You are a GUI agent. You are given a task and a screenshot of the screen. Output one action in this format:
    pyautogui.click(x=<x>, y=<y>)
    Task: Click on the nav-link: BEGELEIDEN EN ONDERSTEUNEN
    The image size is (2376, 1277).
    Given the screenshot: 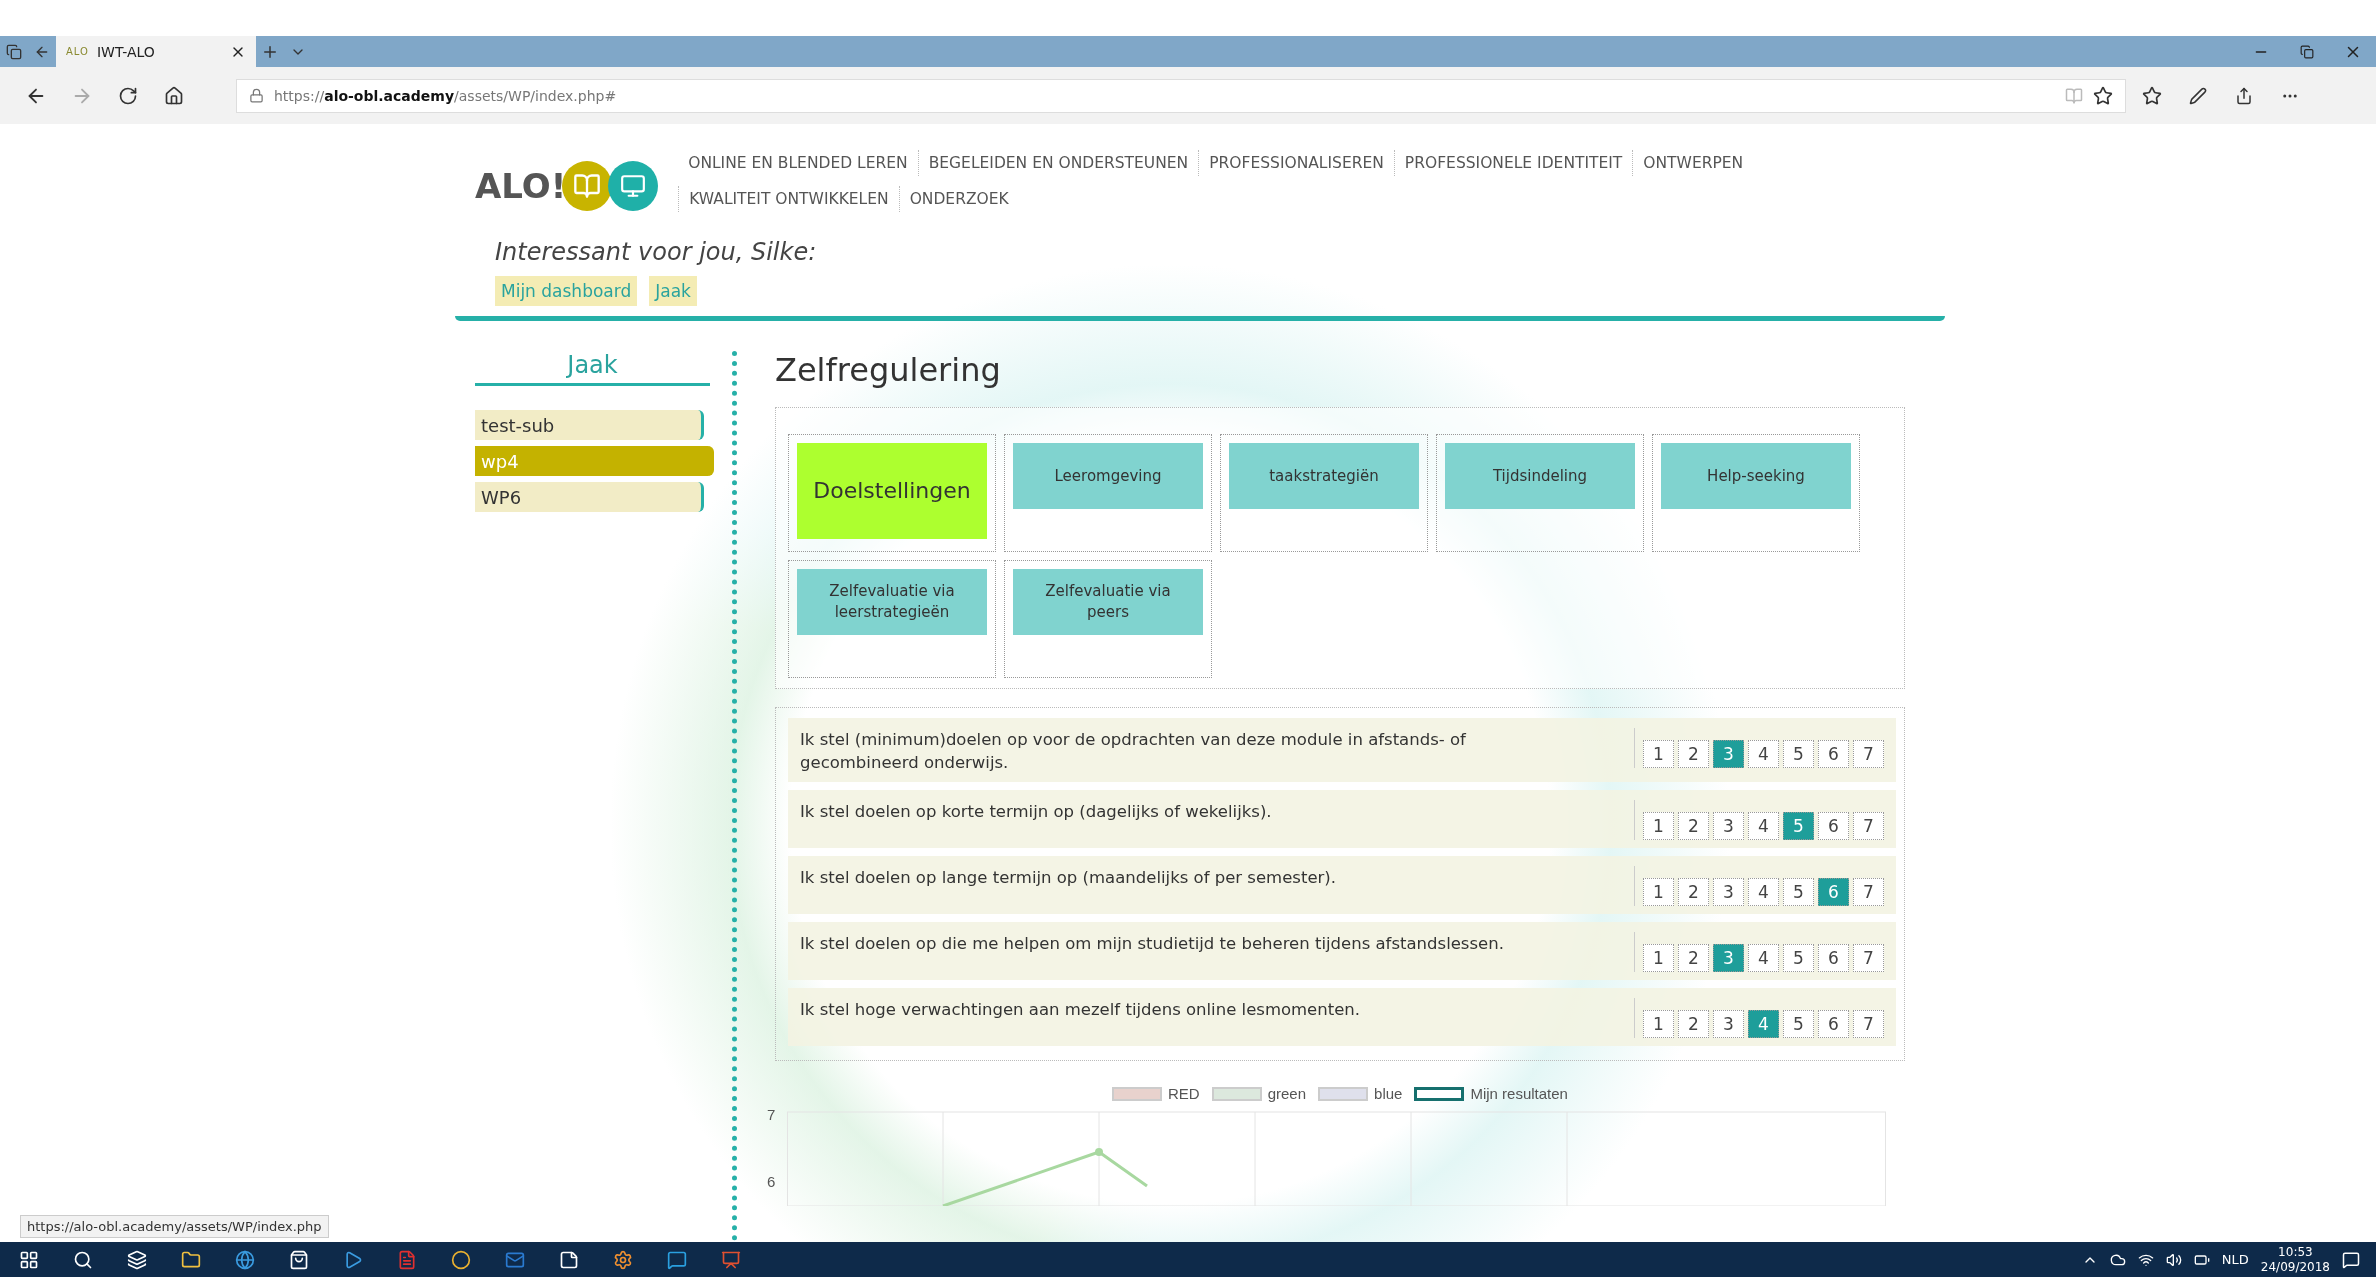 What is the action you would take?
    pyautogui.click(x=1058, y=163)
    